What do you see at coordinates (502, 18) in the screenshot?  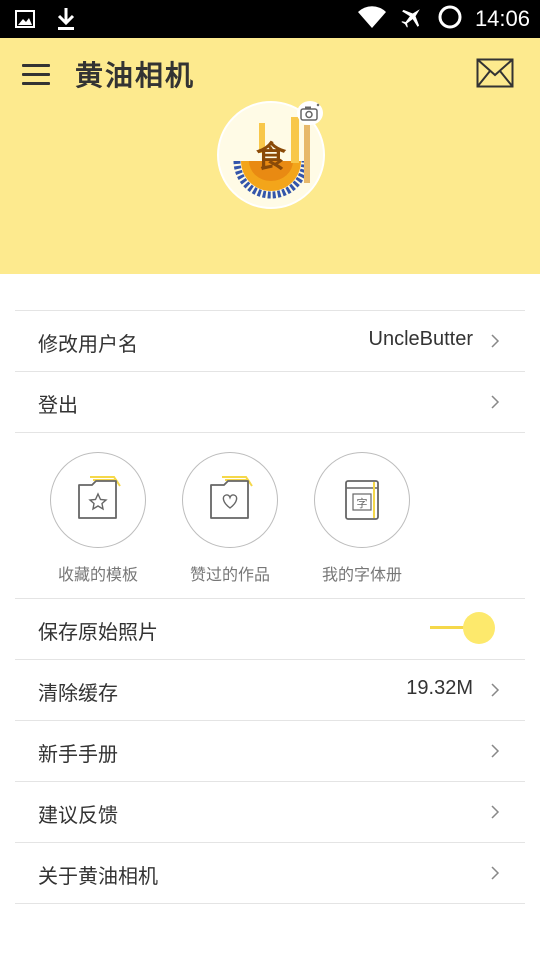 I see `status-time: 14:06` at bounding box center [502, 18].